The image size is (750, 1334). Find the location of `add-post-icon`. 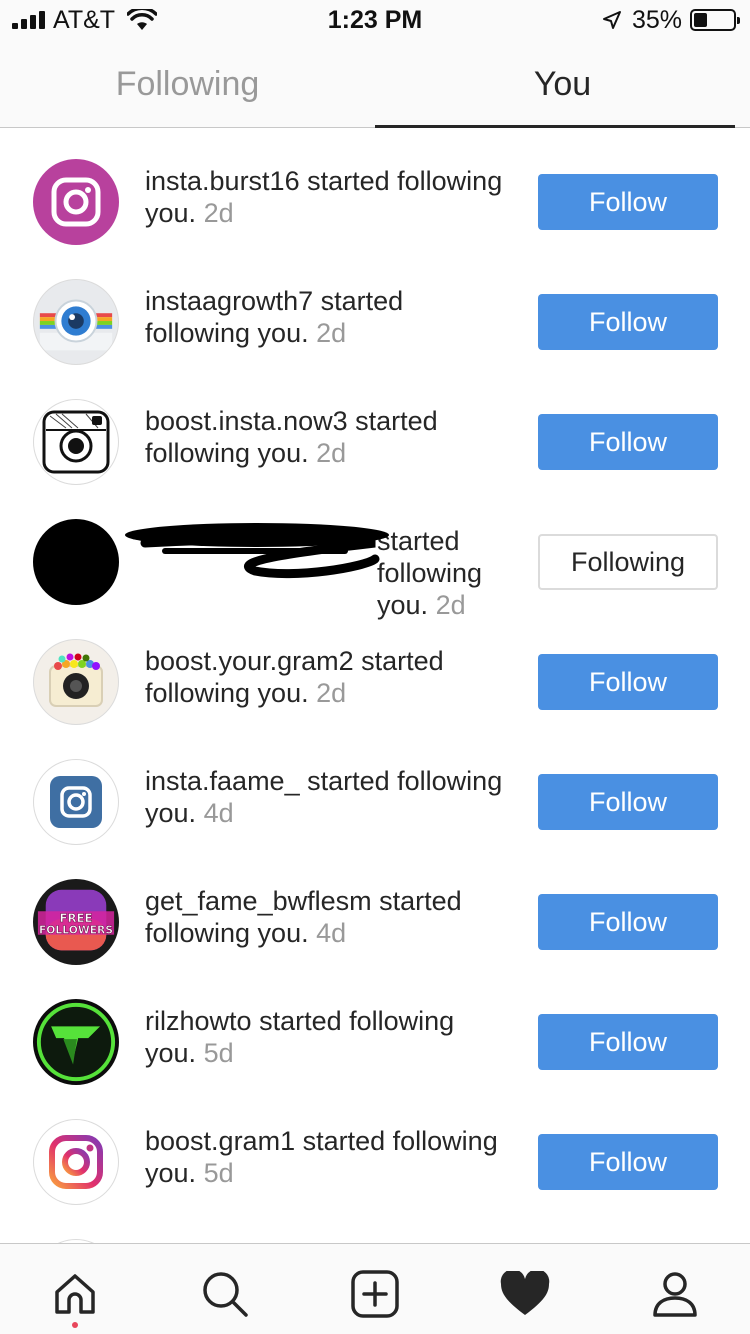

add-post-icon is located at coordinates (375, 1294).